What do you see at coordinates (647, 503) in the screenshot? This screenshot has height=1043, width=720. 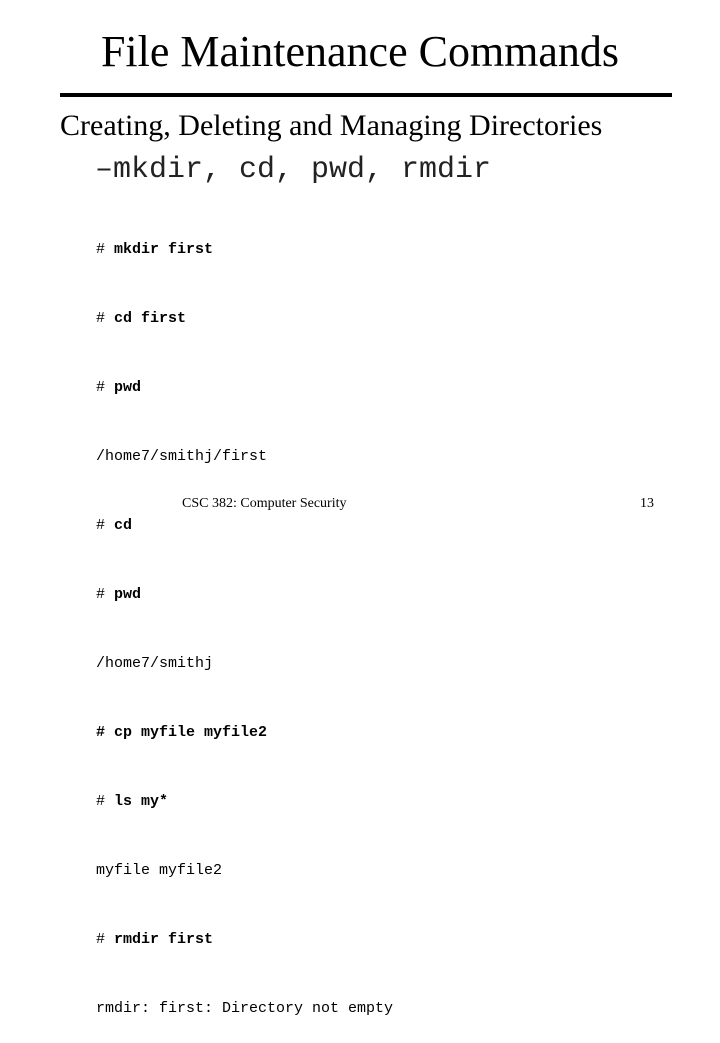 I see `footer-page-number: 13` at bounding box center [647, 503].